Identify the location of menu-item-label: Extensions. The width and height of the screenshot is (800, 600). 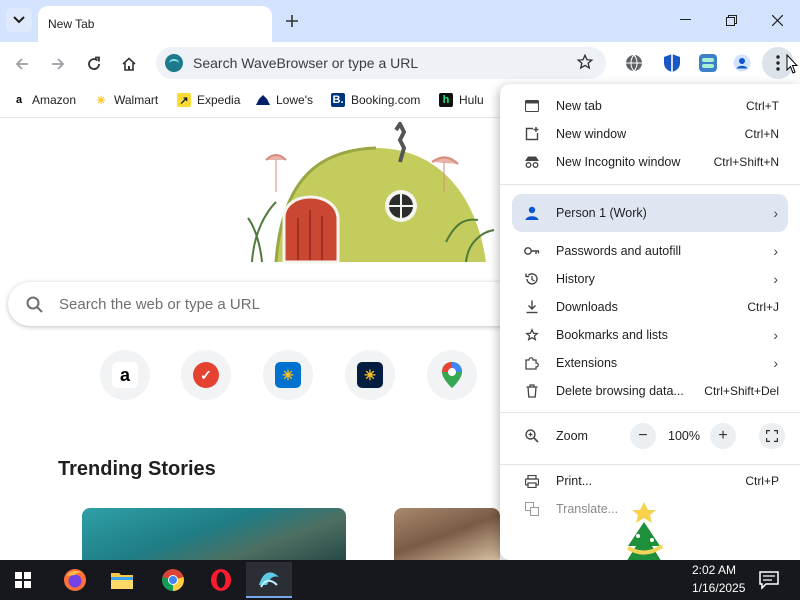
(587, 363).